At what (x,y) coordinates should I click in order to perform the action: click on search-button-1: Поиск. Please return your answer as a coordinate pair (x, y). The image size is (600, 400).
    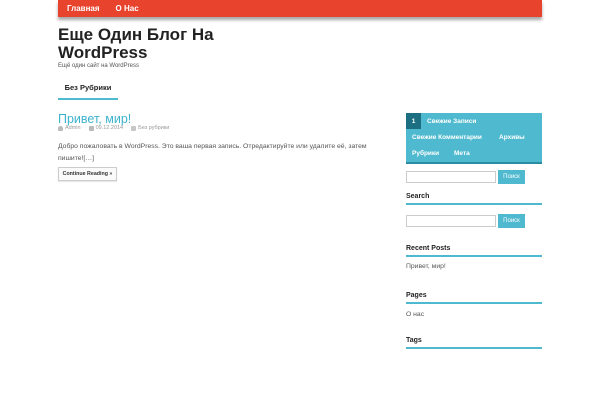
    Looking at the image, I should click on (511, 177).